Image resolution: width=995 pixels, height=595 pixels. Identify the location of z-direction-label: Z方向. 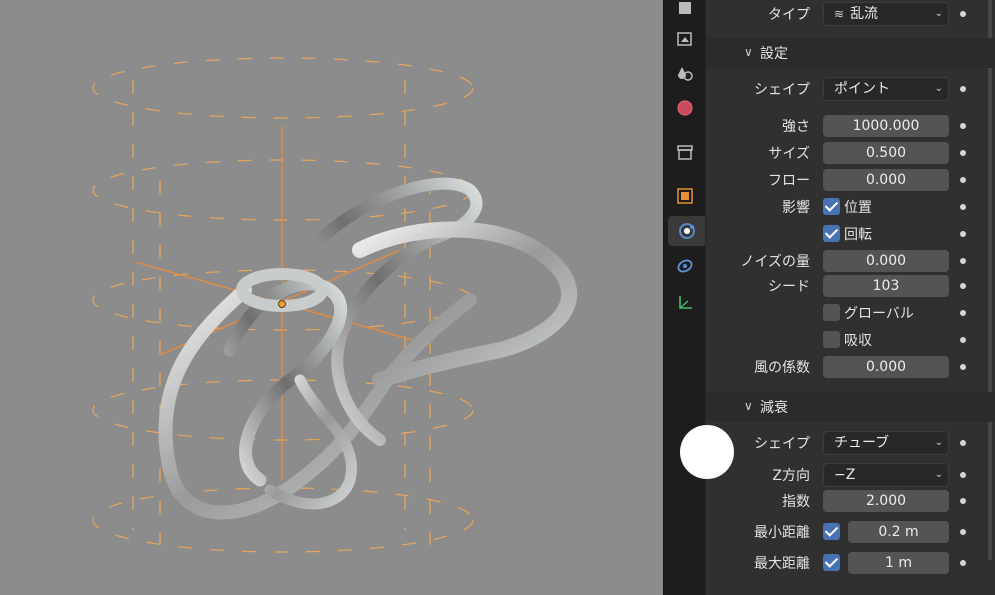
(791, 476).